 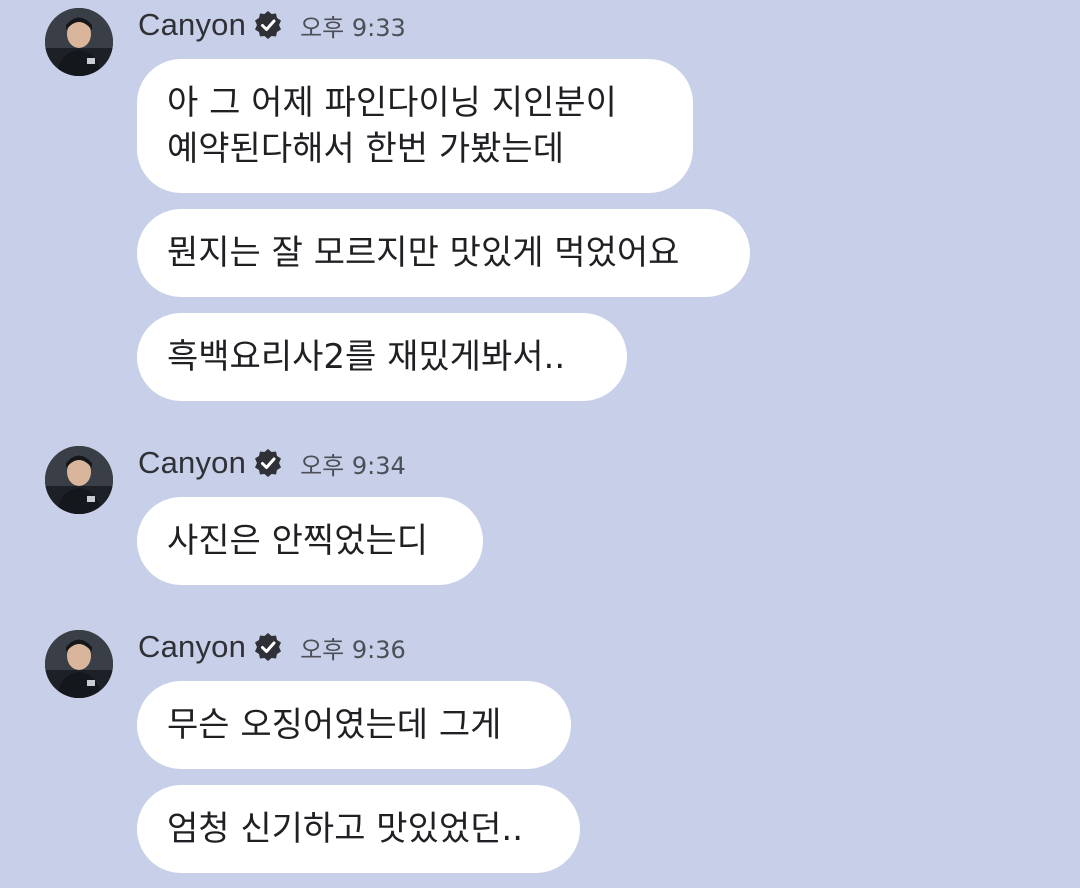 What do you see at coordinates (334, 725) in the screenshot?
I see `message-text: 무슨 오징어였는데 그게` at bounding box center [334, 725].